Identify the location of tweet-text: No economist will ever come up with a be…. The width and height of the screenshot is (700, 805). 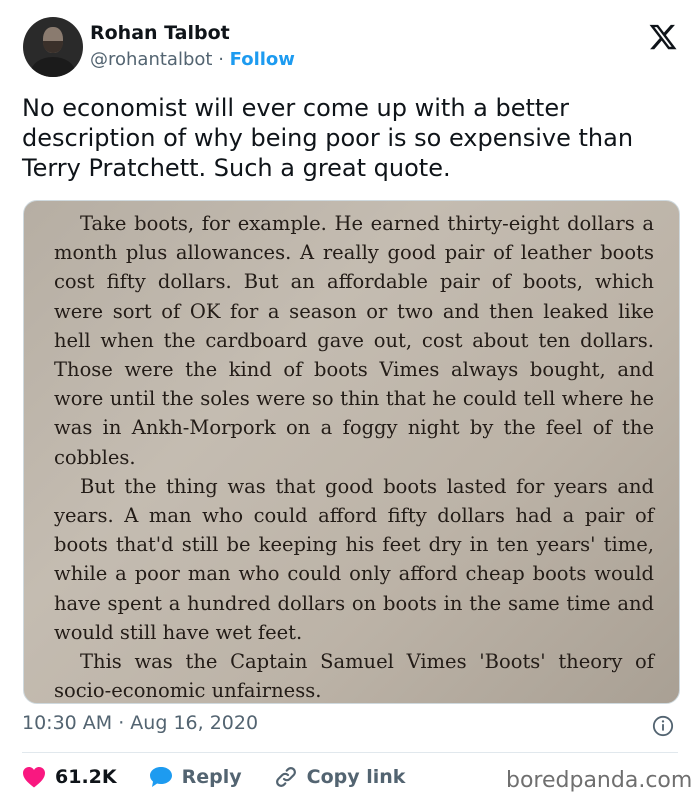
(328, 138).